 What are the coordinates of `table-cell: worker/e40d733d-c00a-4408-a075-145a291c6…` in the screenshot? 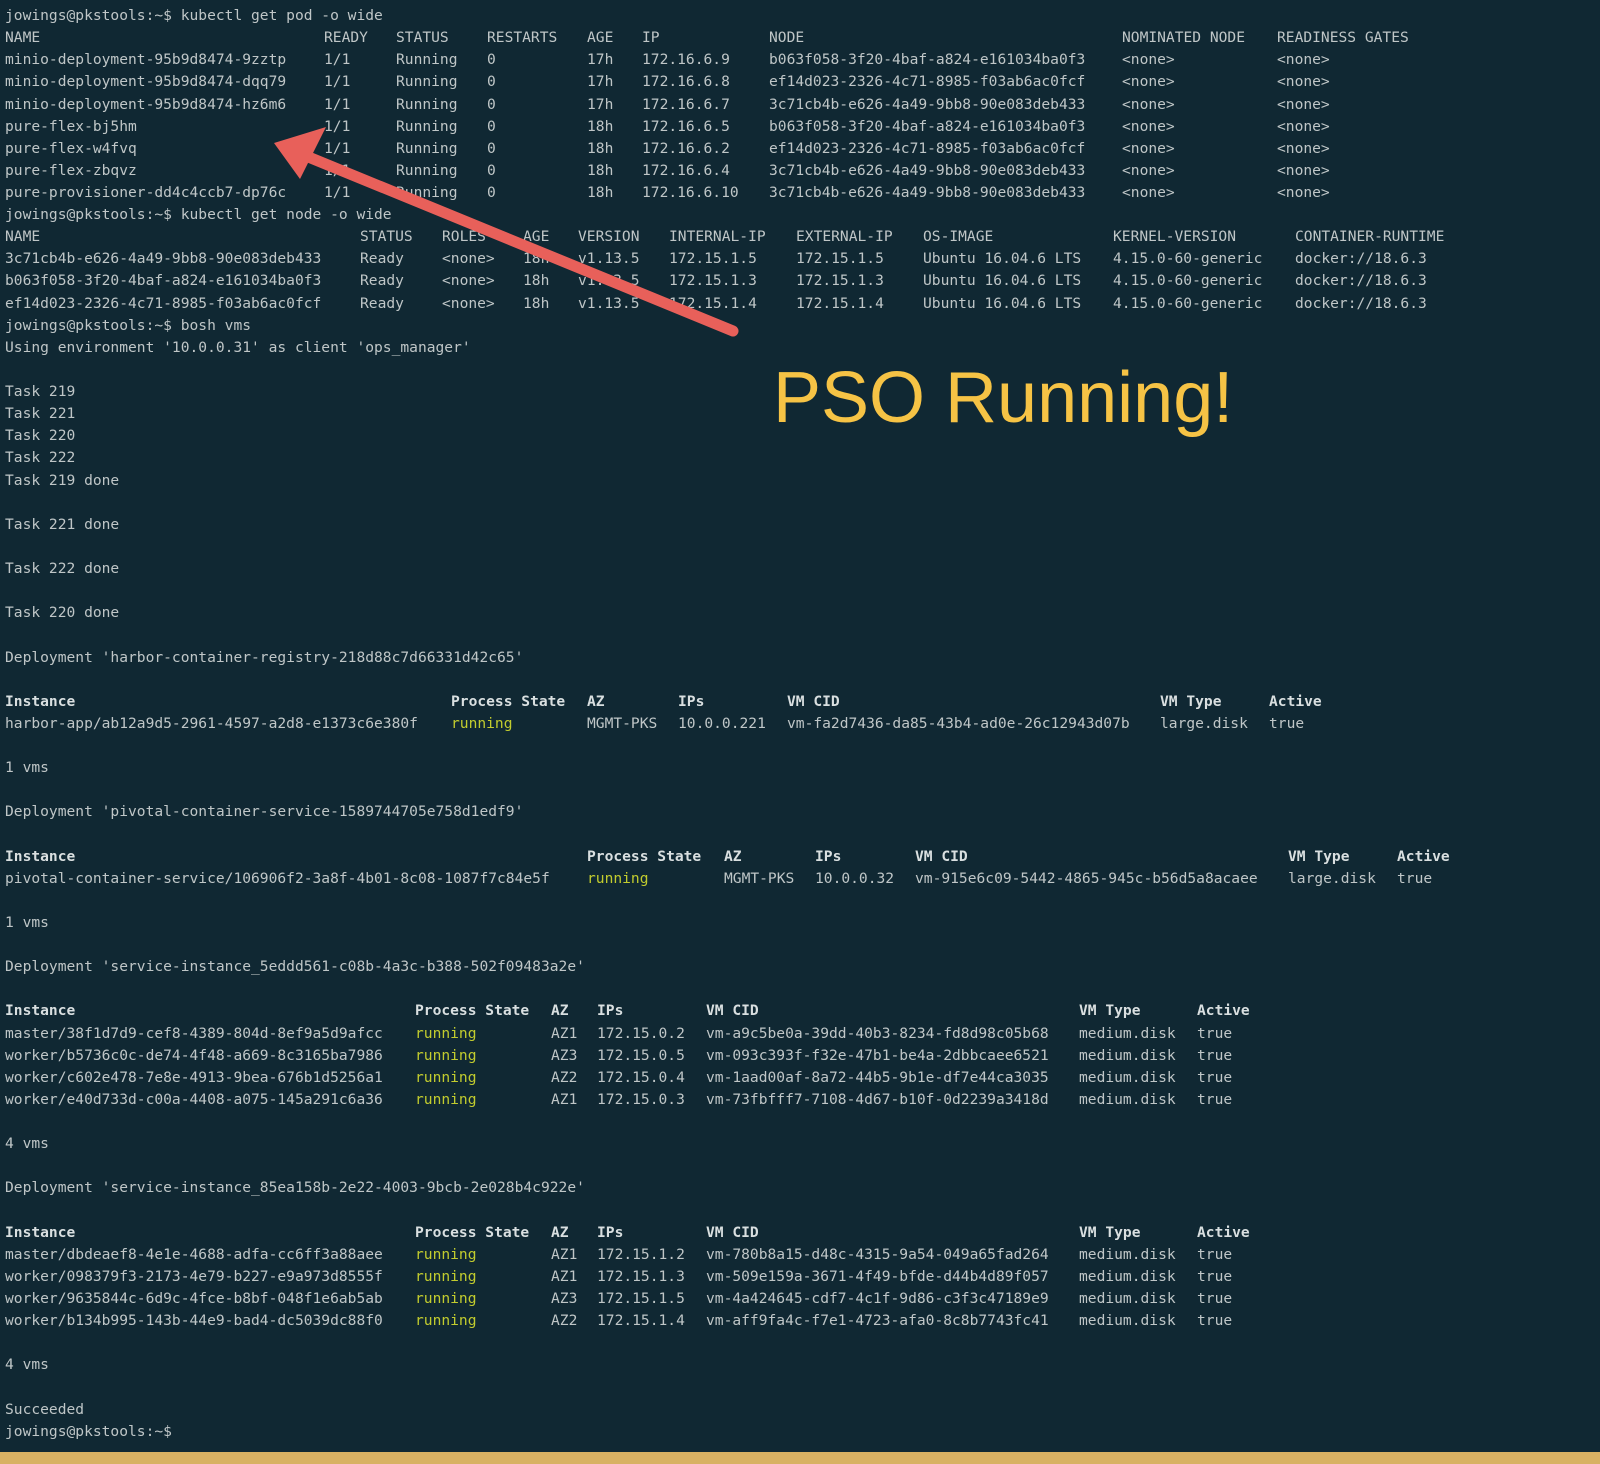 It's located at (194, 1099).